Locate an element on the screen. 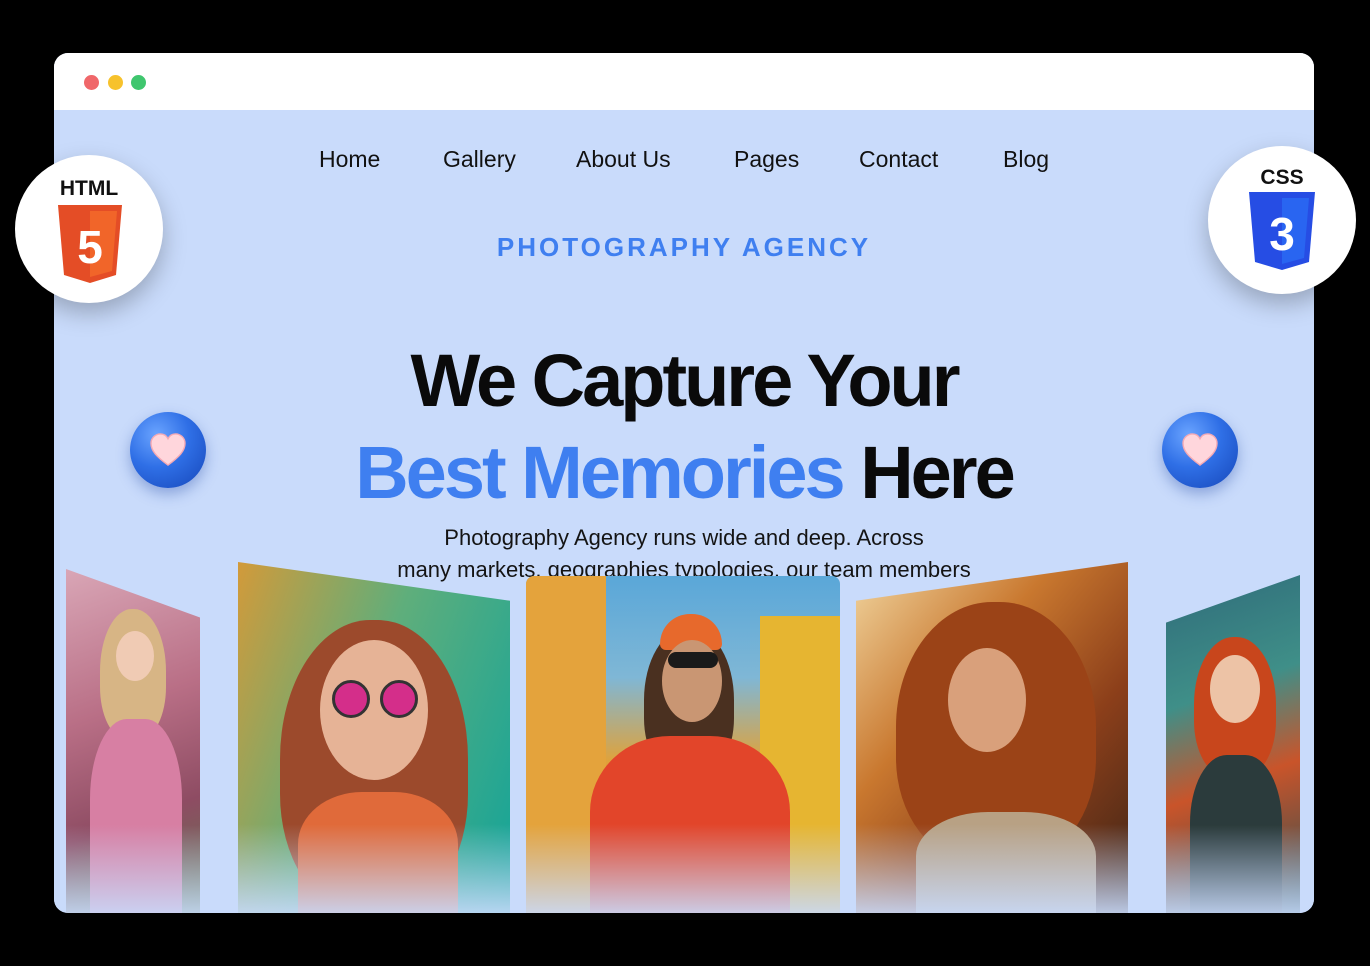 Image resolution: width=1370 pixels, height=966 pixels. html5-logo-digit: 5 is located at coordinates (90, 247).